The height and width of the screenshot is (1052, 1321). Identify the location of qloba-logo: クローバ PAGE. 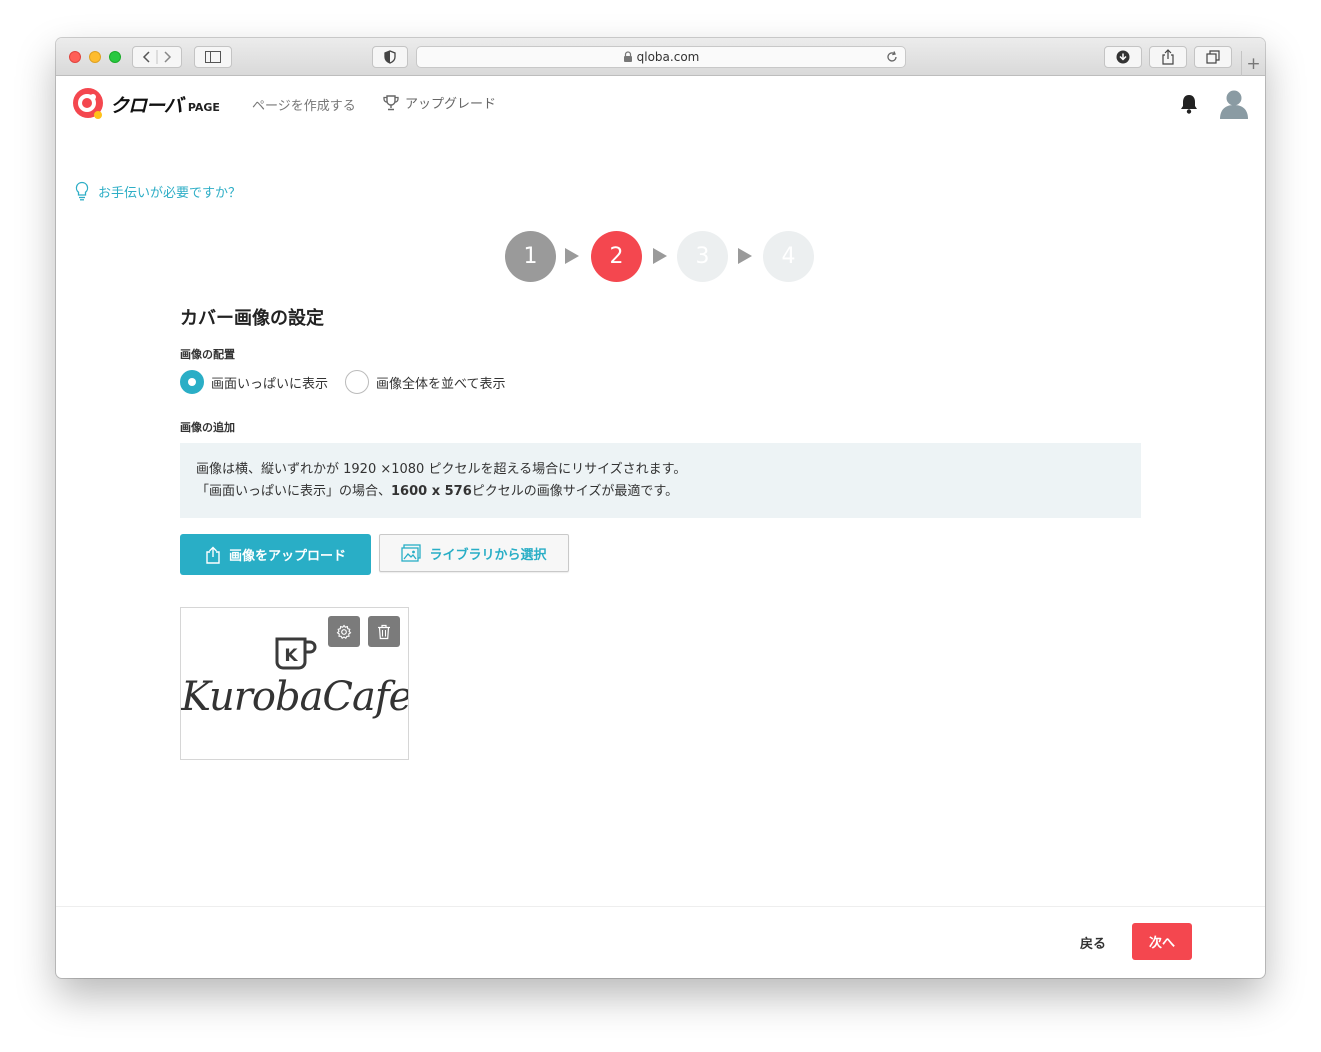
(146, 104).